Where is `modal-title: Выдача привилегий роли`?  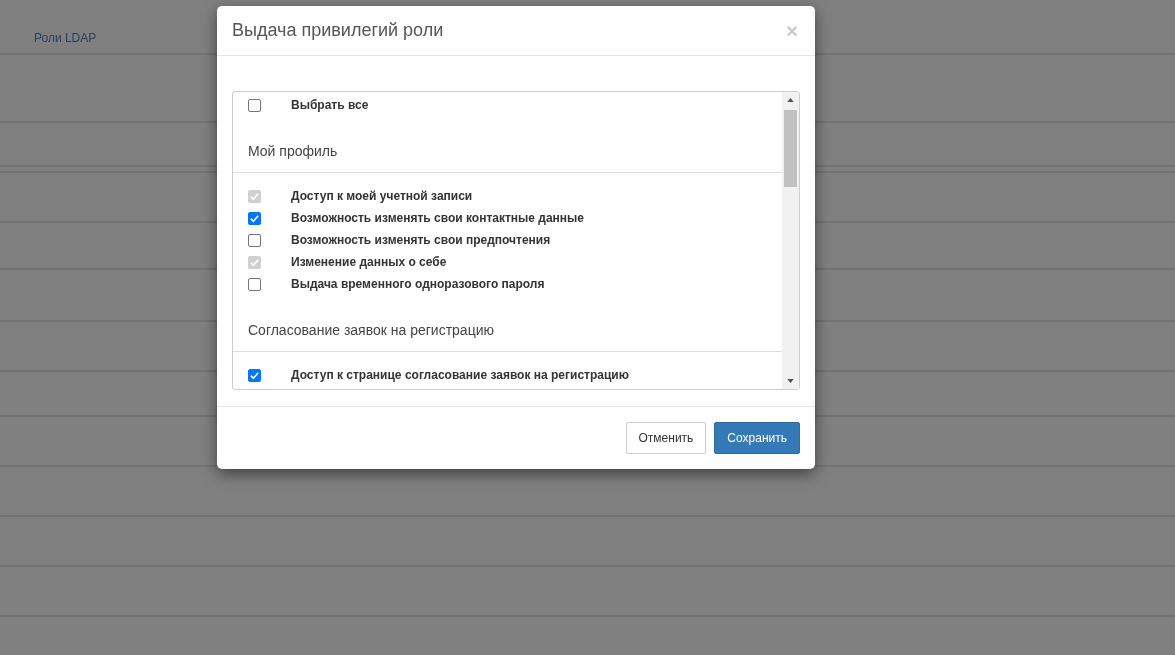
modal-title: Выдача привилегий роли is located at coordinates (338, 30).